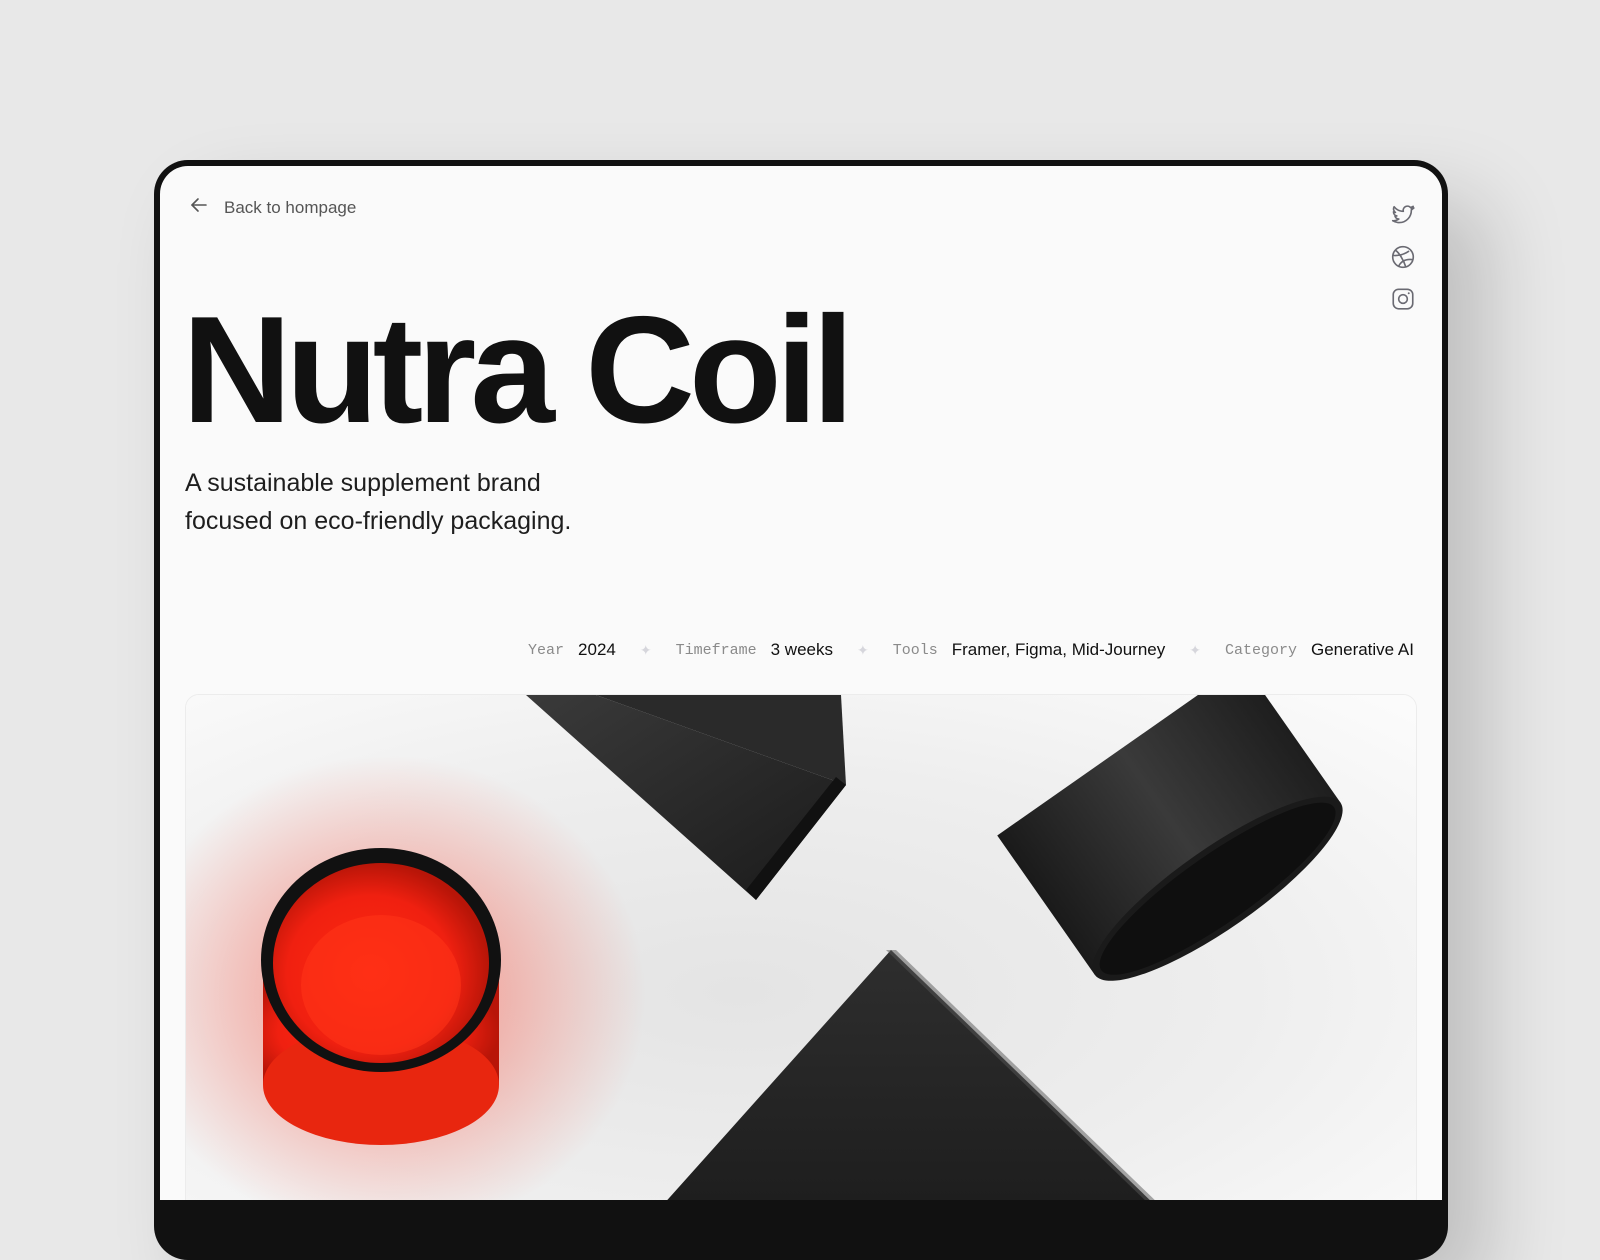 The width and height of the screenshot is (1600, 1260). What do you see at coordinates (1403, 299) in the screenshot?
I see `instagram-icon` at bounding box center [1403, 299].